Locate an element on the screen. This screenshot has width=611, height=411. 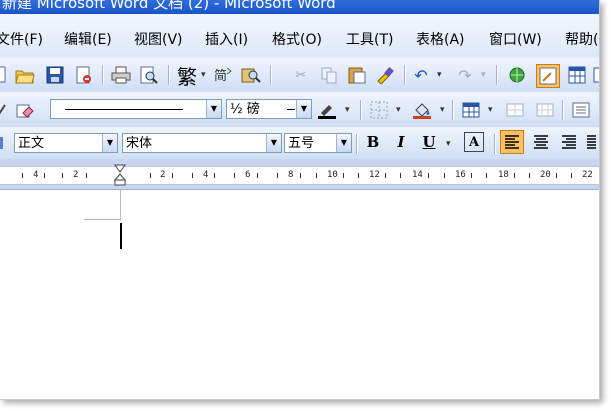
ruler-label: 16 is located at coordinates (460, 175).